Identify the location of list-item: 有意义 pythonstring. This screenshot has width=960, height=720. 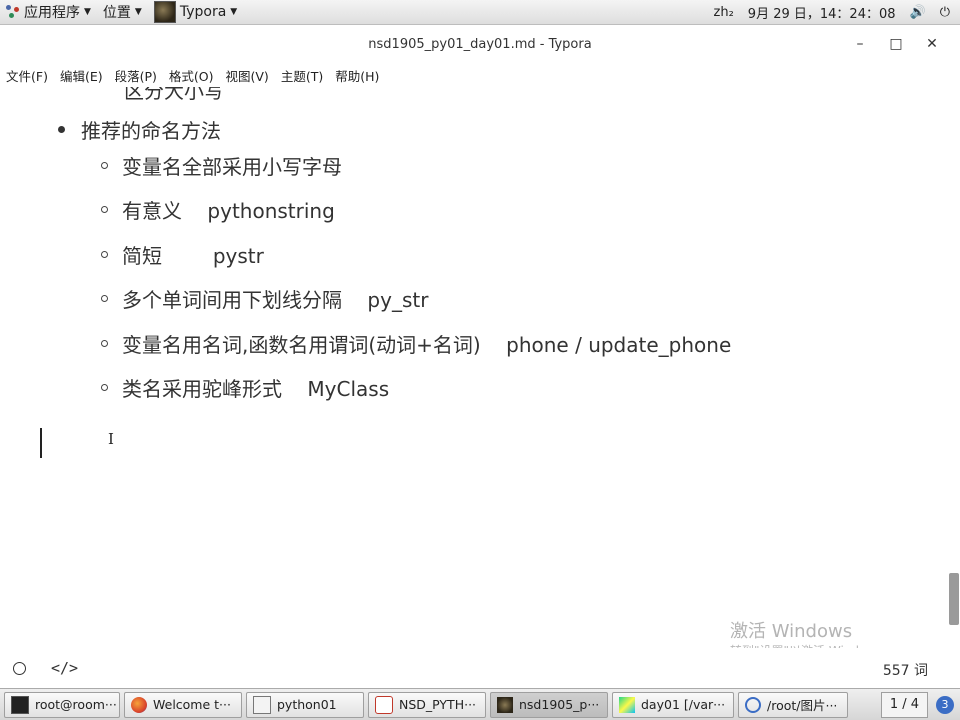
(416, 210).